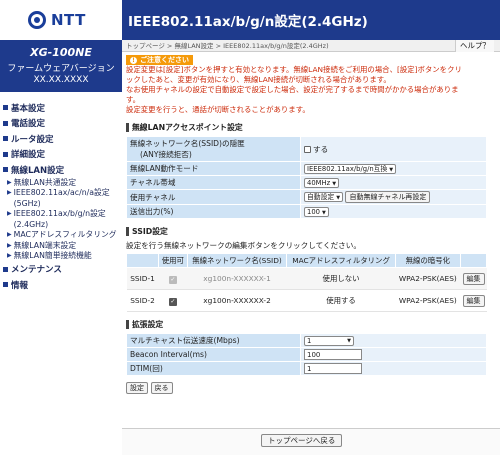 The height and width of the screenshot is (455, 500). What do you see at coordinates (428, 260) in the screenshot?
I see `col-header: 無線の暗号化` at bounding box center [428, 260].